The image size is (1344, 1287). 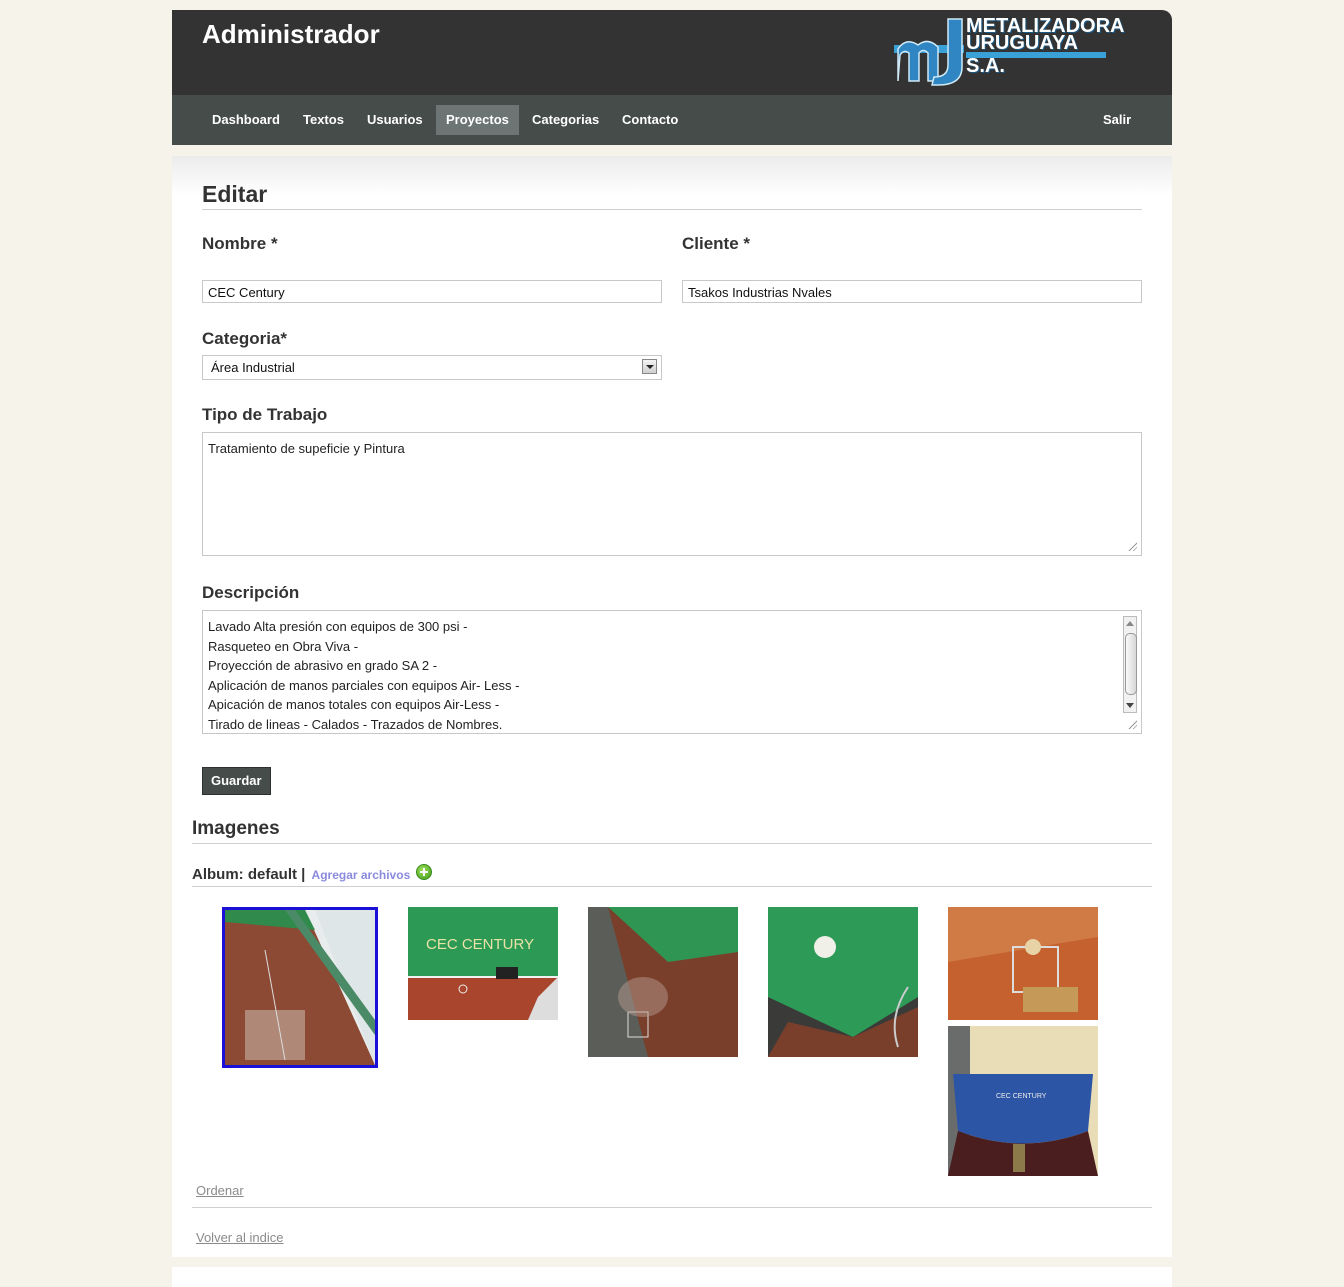 I want to click on page-footer, so click(x=672, y=1277).